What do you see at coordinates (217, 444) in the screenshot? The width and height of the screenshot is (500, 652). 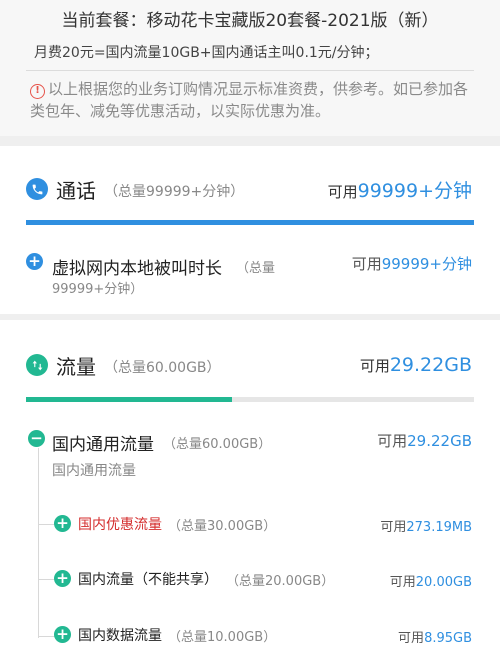 I see `data-group-total: （总量60.00GB）` at bounding box center [217, 444].